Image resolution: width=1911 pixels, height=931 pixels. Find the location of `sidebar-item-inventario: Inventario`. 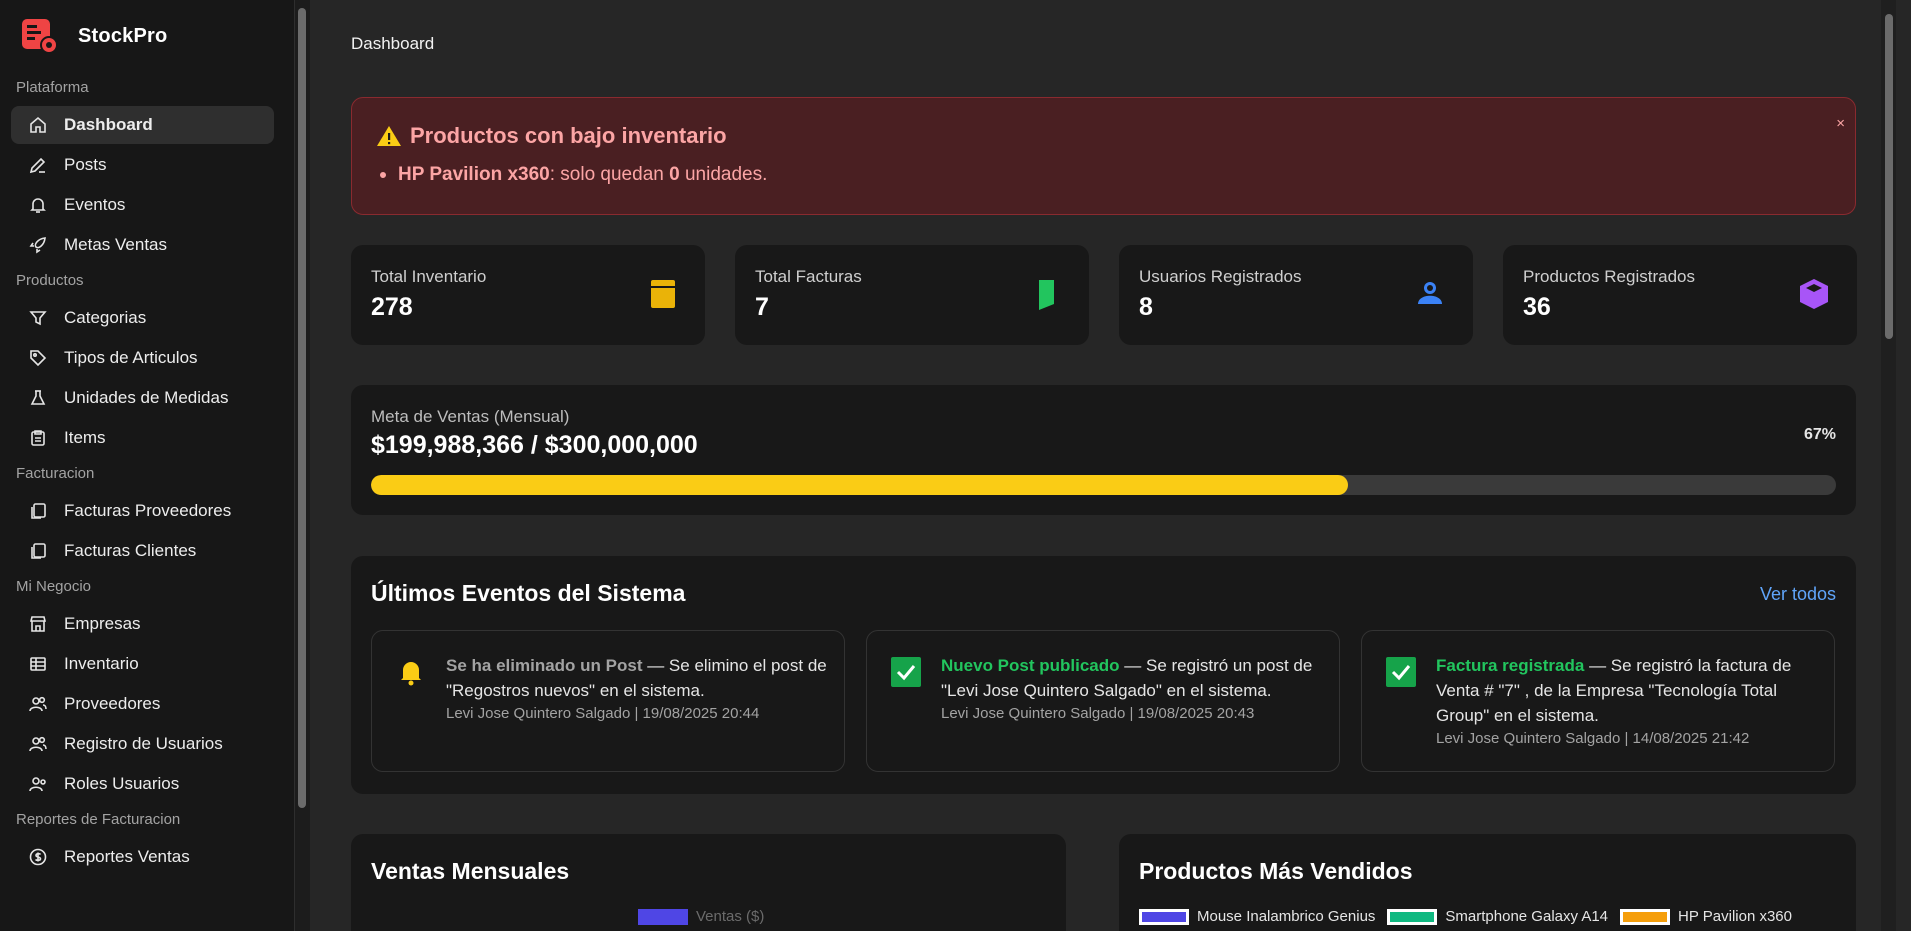

sidebar-item-inventario: Inventario is located at coordinates (142, 664).